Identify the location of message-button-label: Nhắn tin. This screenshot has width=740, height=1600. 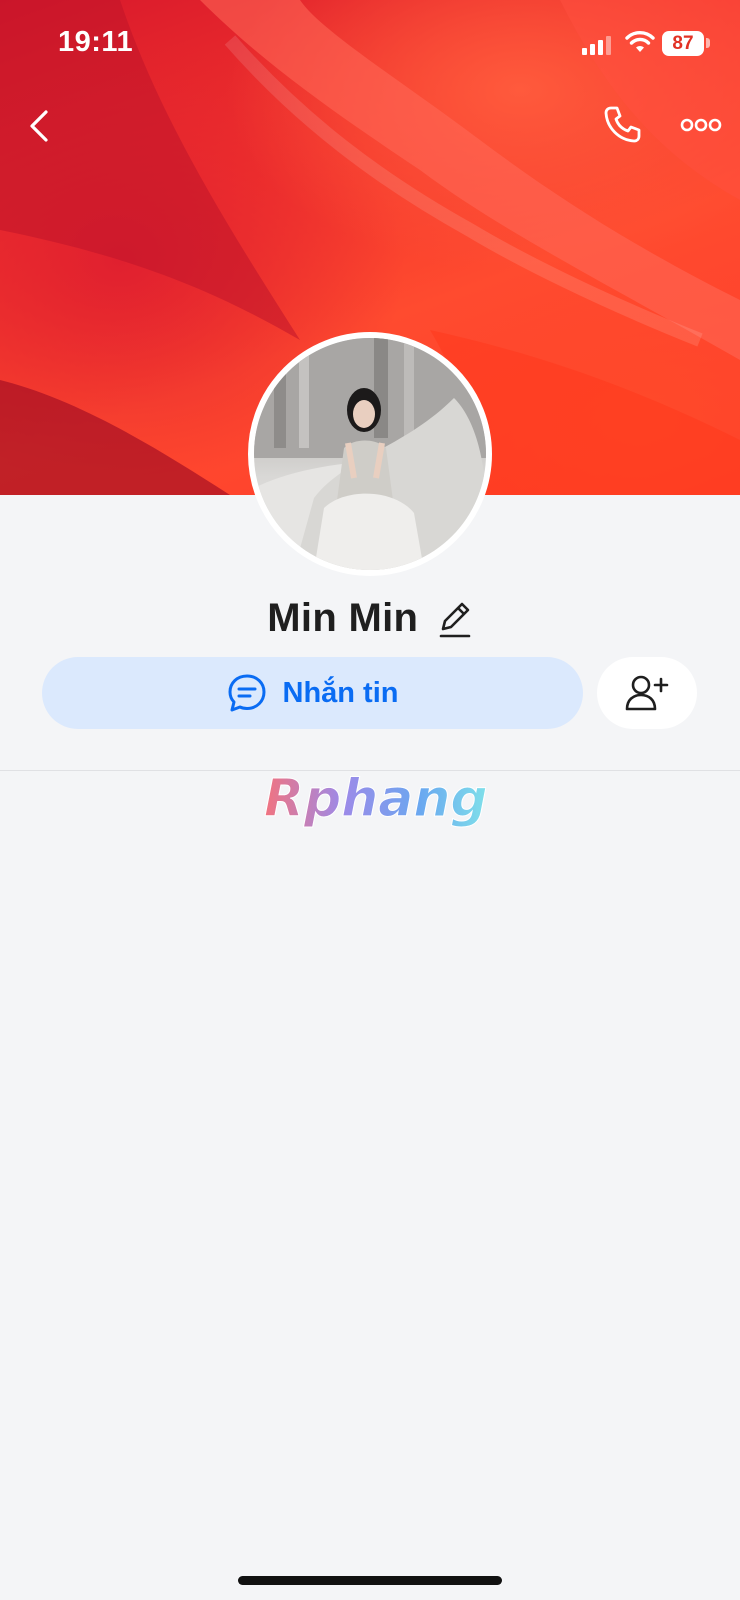
(340, 692).